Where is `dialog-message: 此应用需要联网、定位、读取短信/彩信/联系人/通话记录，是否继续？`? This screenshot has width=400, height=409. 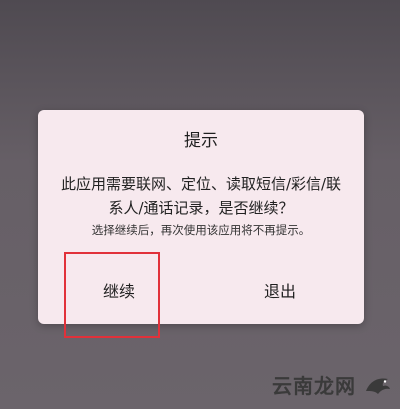
dialog-message: 此应用需要联网、定位、读取短信/彩信/联系人/通话记录，是否继续？ is located at coordinates (201, 196).